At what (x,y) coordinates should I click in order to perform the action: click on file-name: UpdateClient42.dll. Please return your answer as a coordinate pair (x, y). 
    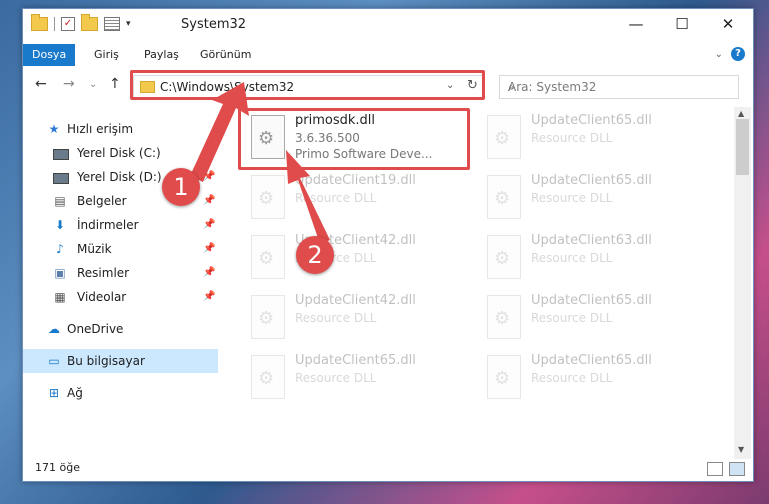
    Looking at the image, I should click on (355, 300).